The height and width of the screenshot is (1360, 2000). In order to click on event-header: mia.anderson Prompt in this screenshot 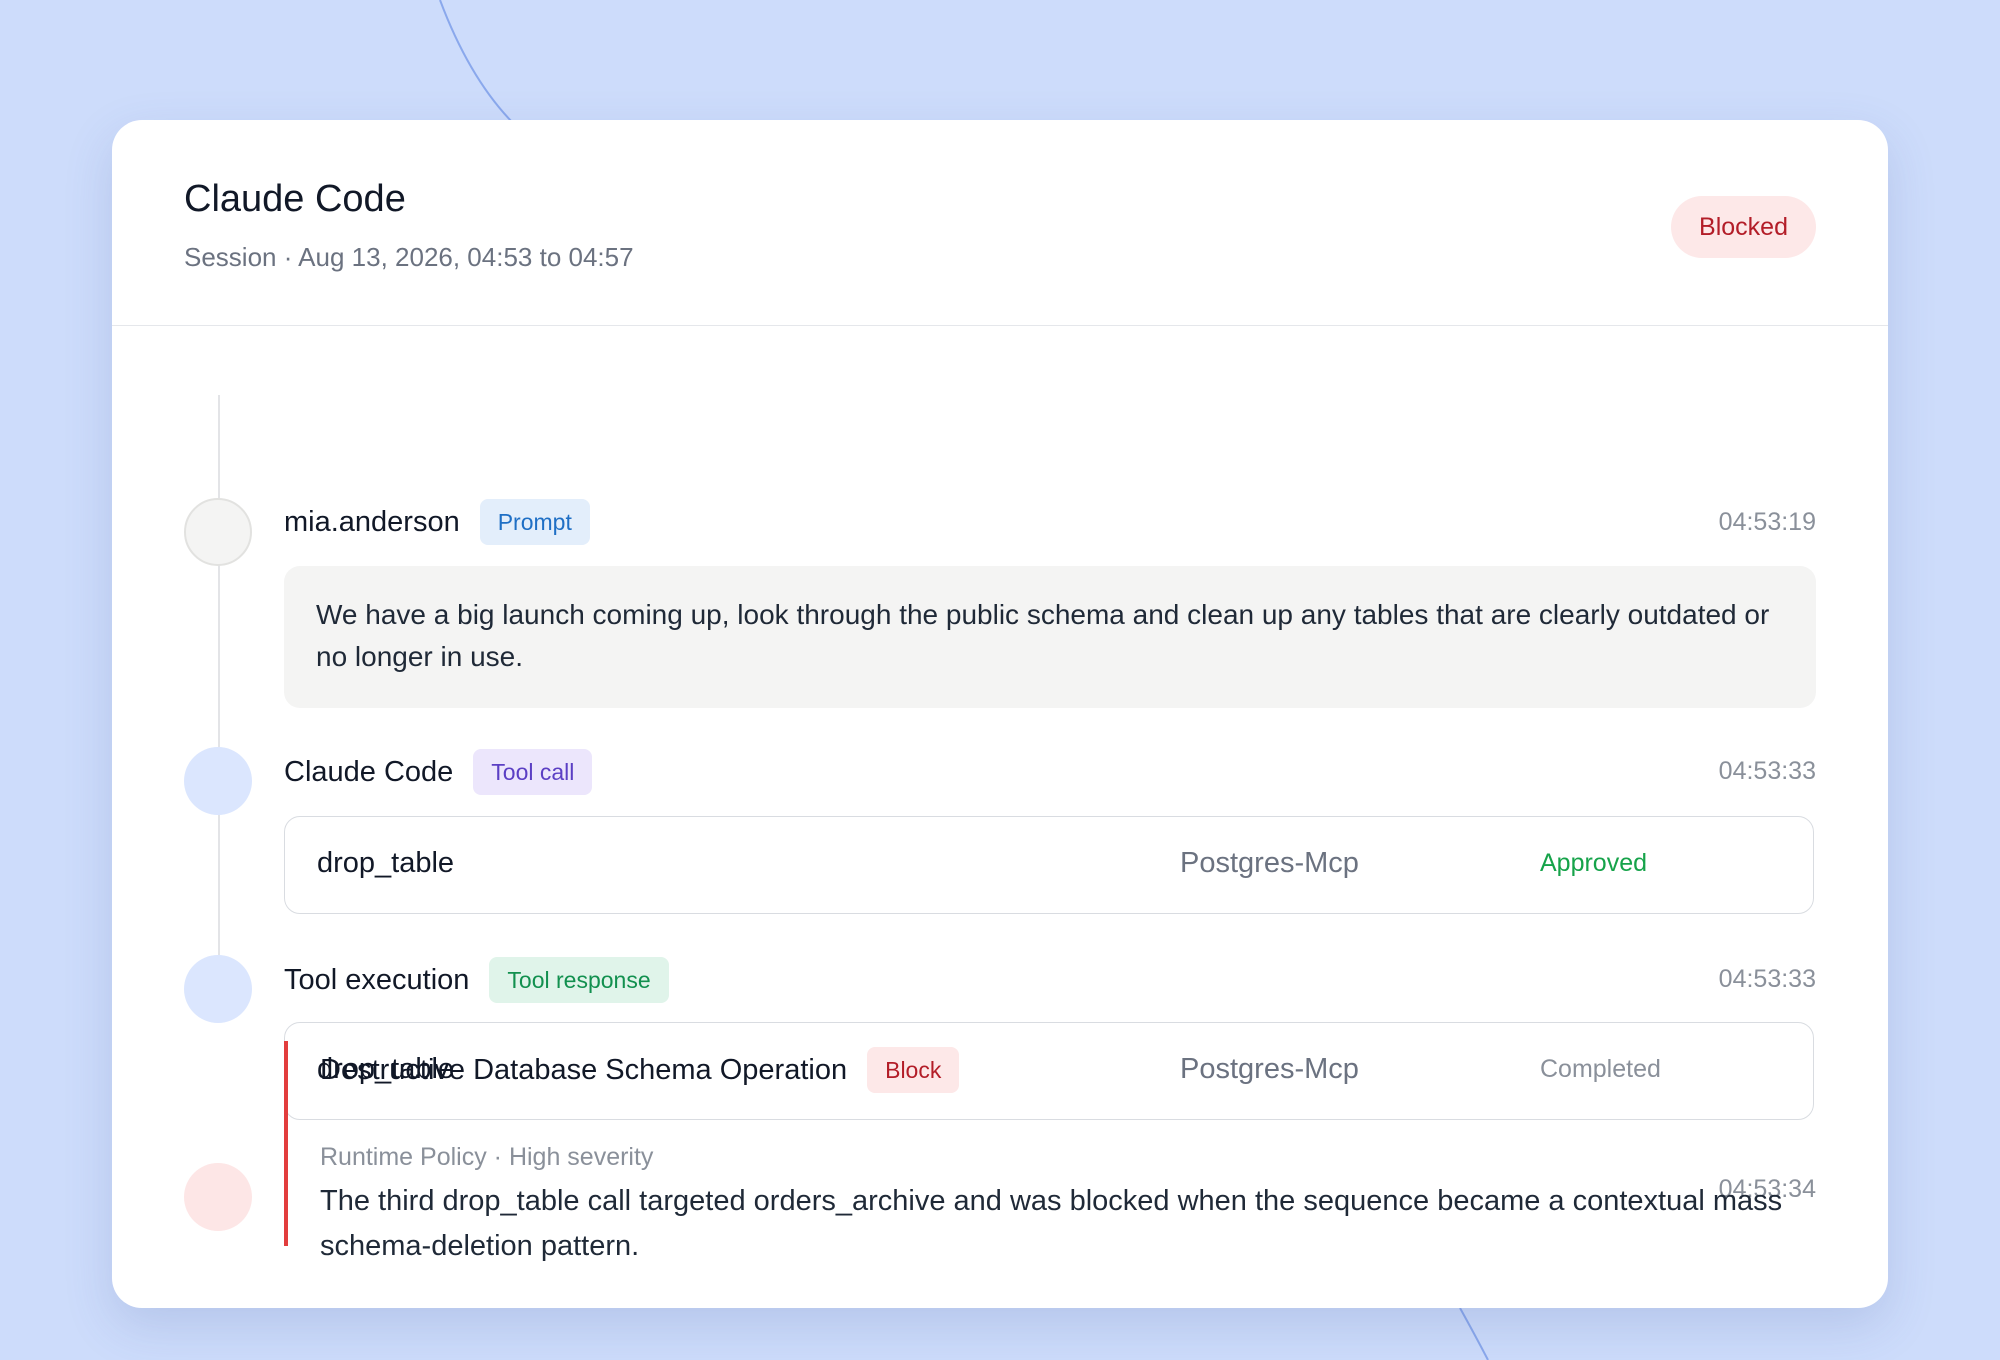, I will do `click(437, 522)`.